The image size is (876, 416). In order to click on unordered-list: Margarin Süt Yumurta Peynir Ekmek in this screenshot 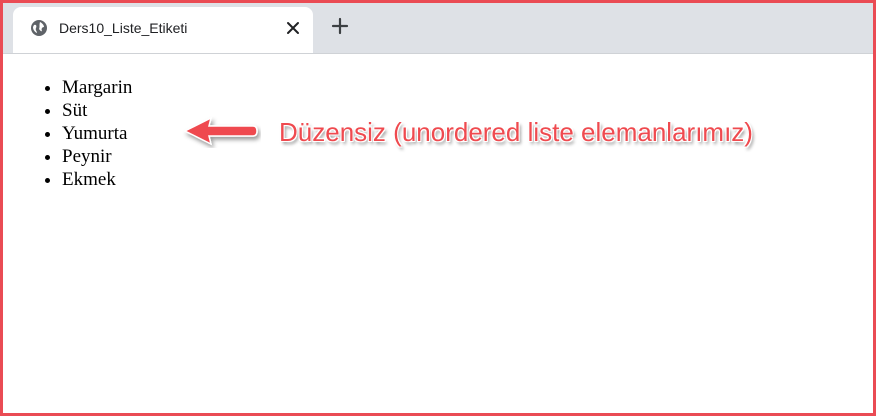, I will do `click(67, 133)`.